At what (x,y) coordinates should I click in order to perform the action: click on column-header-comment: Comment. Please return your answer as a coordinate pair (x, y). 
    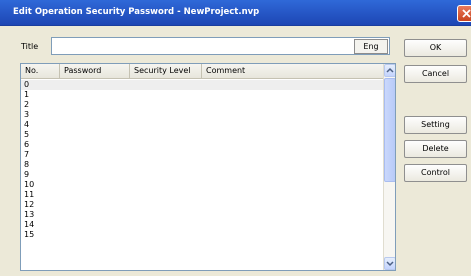
    Looking at the image, I should click on (292, 71).